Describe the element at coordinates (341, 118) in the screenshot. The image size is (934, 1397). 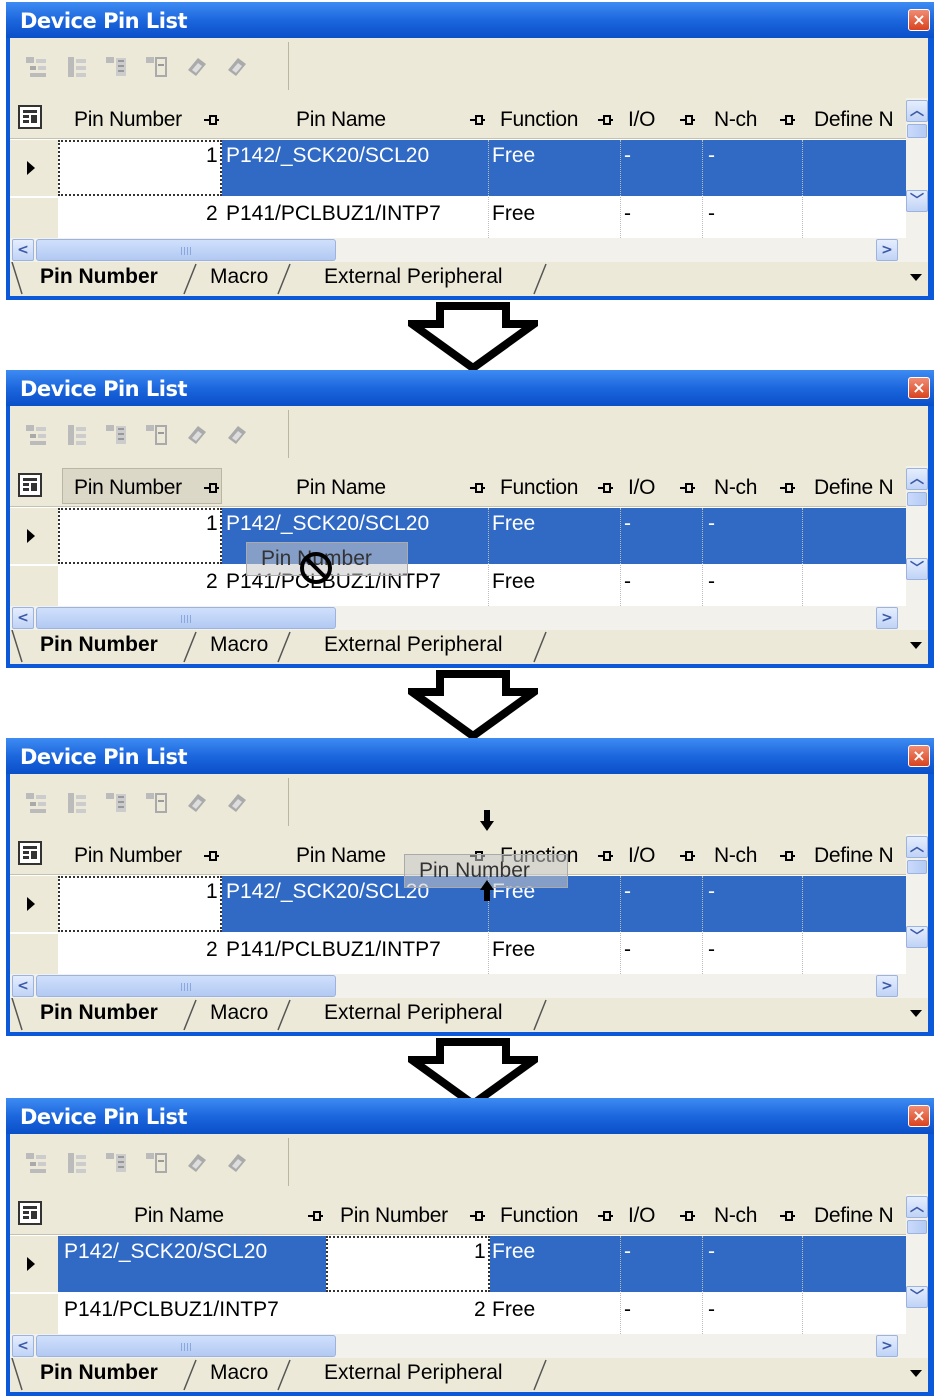
I see `col-header-pin-name: Pin Name` at that location.